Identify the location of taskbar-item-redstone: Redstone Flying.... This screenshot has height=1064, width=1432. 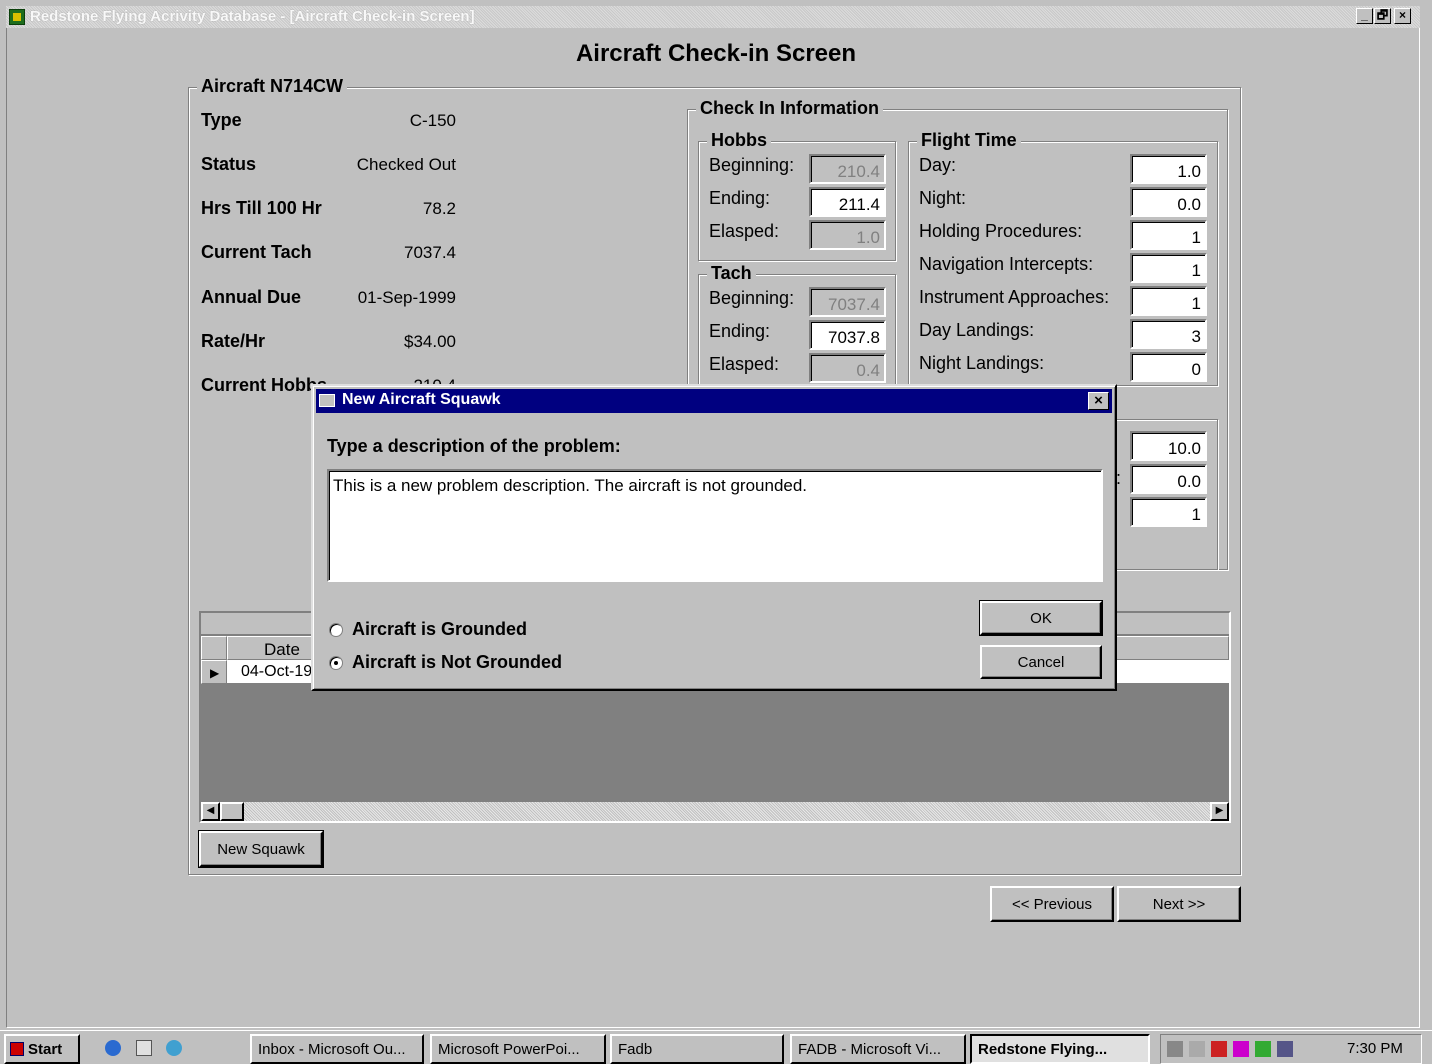
(1060, 1049).